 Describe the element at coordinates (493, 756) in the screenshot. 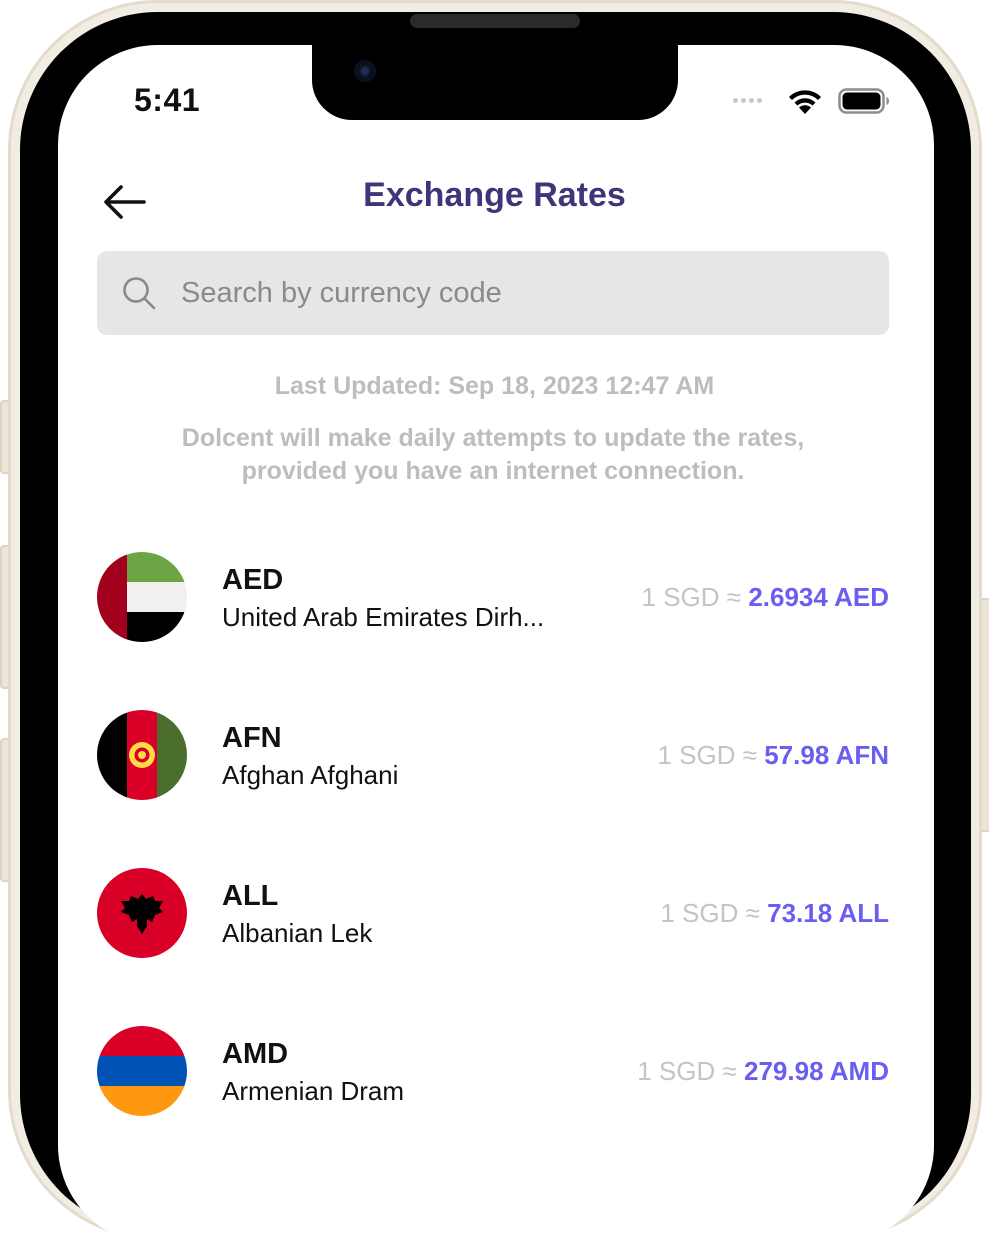

I see `rate-row-afn: AFN Afghan Afghani 1 SGD ≈ 57.98 AFN` at that location.